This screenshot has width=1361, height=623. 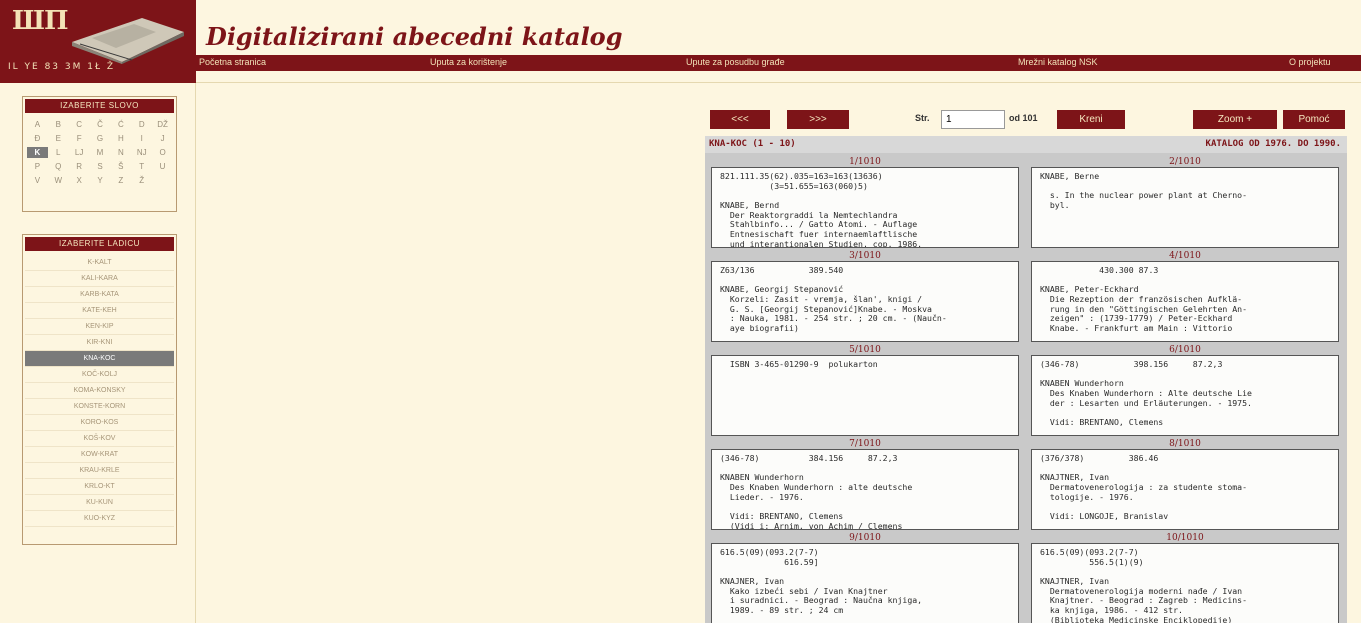 What do you see at coordinates (735, 62) in the screenshot?
I see `nav-lending-rules: Upute za posudbu građe` at bounding box center [735, 62].